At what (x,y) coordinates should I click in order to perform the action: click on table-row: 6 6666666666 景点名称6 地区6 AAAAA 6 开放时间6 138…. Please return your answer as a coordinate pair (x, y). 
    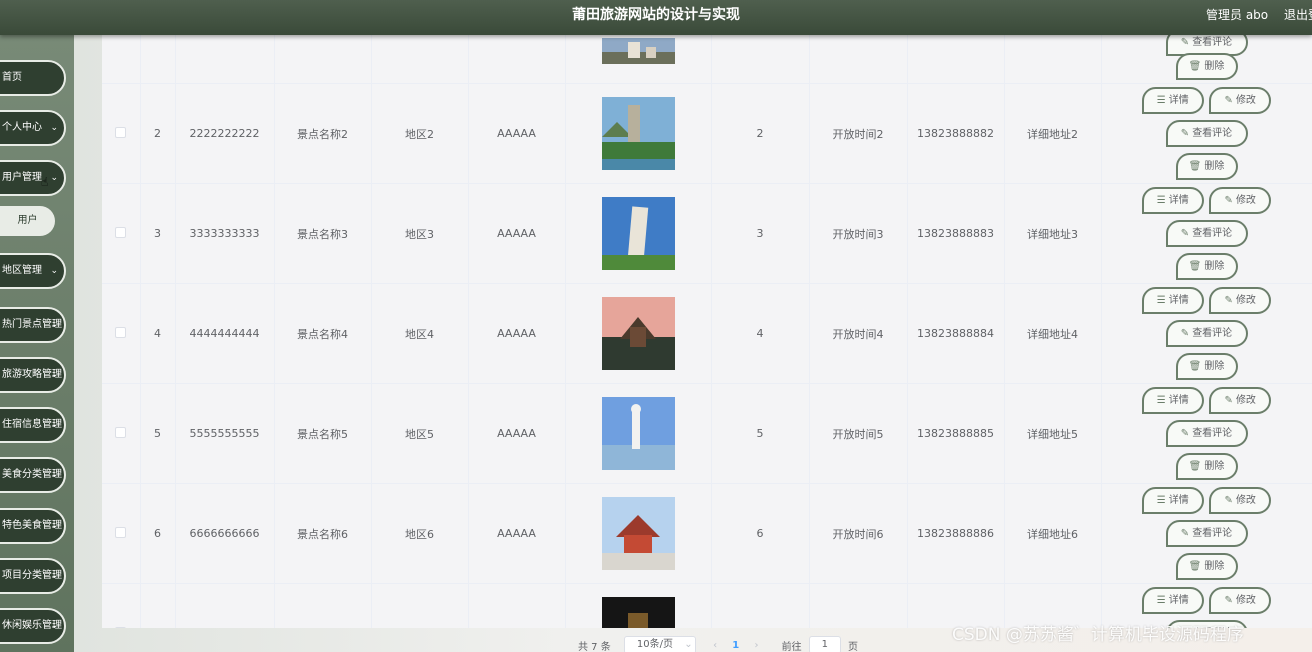
    Looking at the image, I should click on (707, 533).